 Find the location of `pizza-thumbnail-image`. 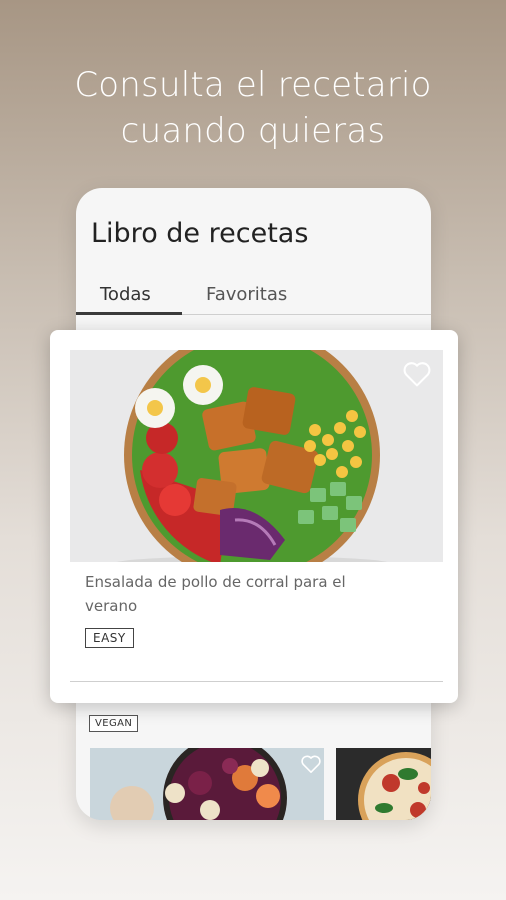

pizza-thumbnail-image is located at coordinates (383, 784).